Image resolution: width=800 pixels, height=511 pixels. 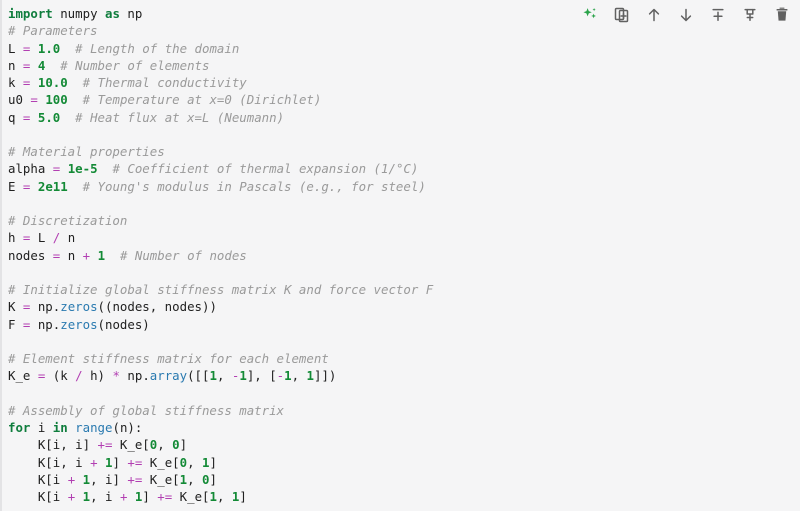 What do you see at coordinates (38, 479) in the screenshot?
I see `code-token-nm: K[i` at bounding box center [38, 479].